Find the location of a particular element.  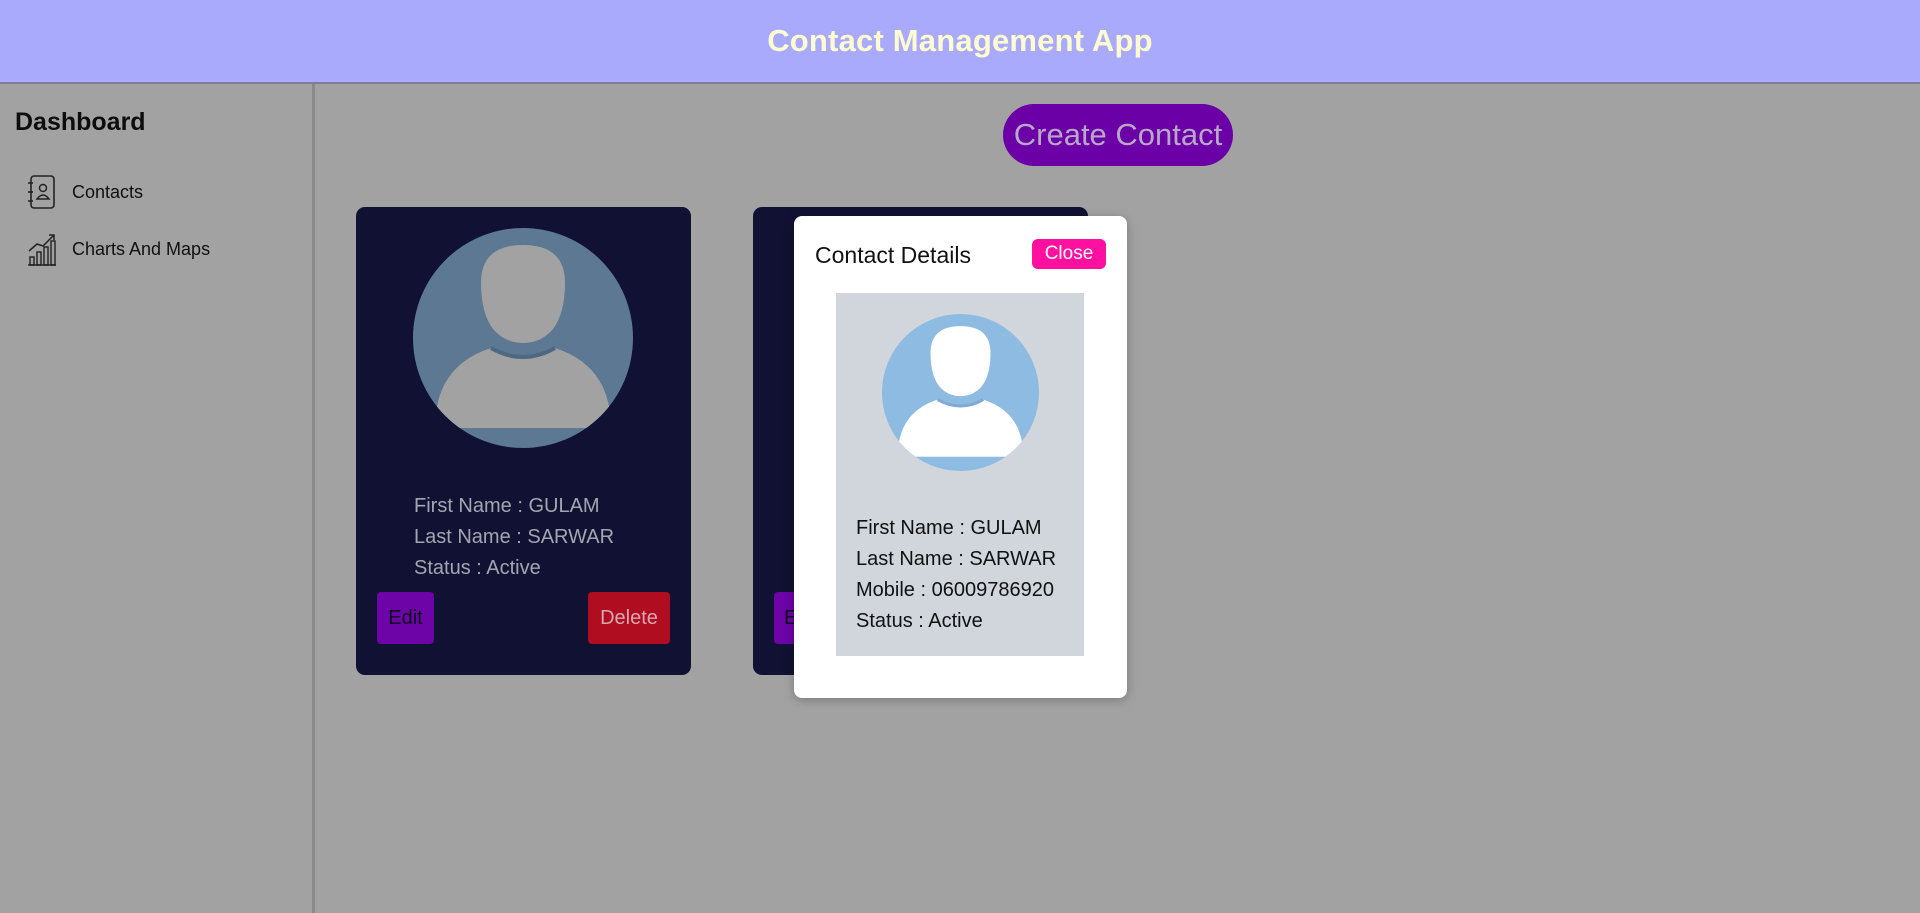

modal-title: Contact Details is located at coordinates (893, 255).